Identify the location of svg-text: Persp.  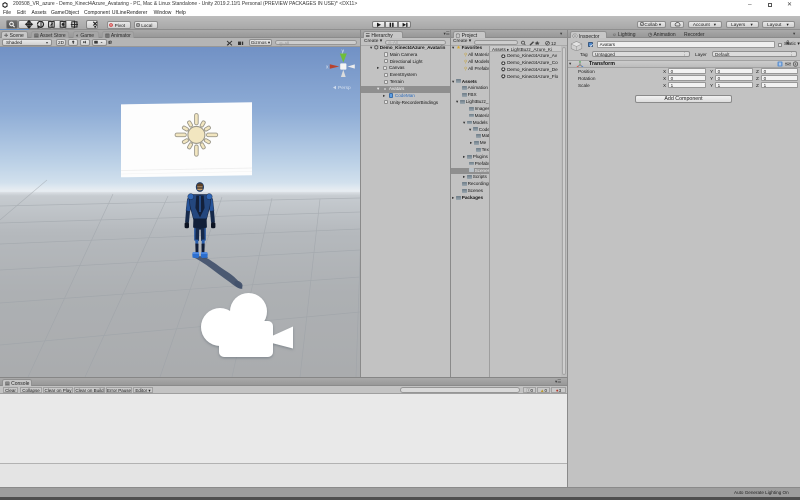
(344, 88).